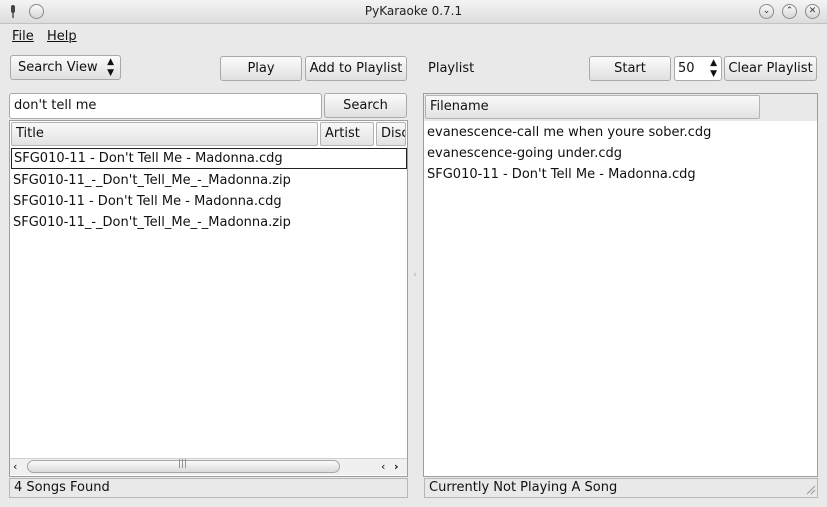  What do you see at coordinates (58, 67) in the screenshot?
I see `view-select-label: Search View` at bounding box center [58, 67].